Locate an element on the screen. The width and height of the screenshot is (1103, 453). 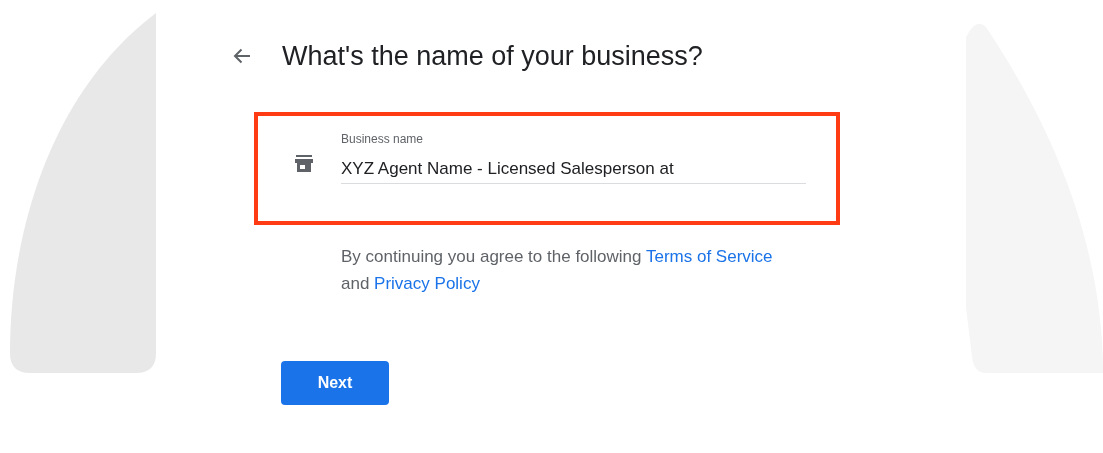
privacy-link: Privacy Policy is located at coordinates (427, 283).